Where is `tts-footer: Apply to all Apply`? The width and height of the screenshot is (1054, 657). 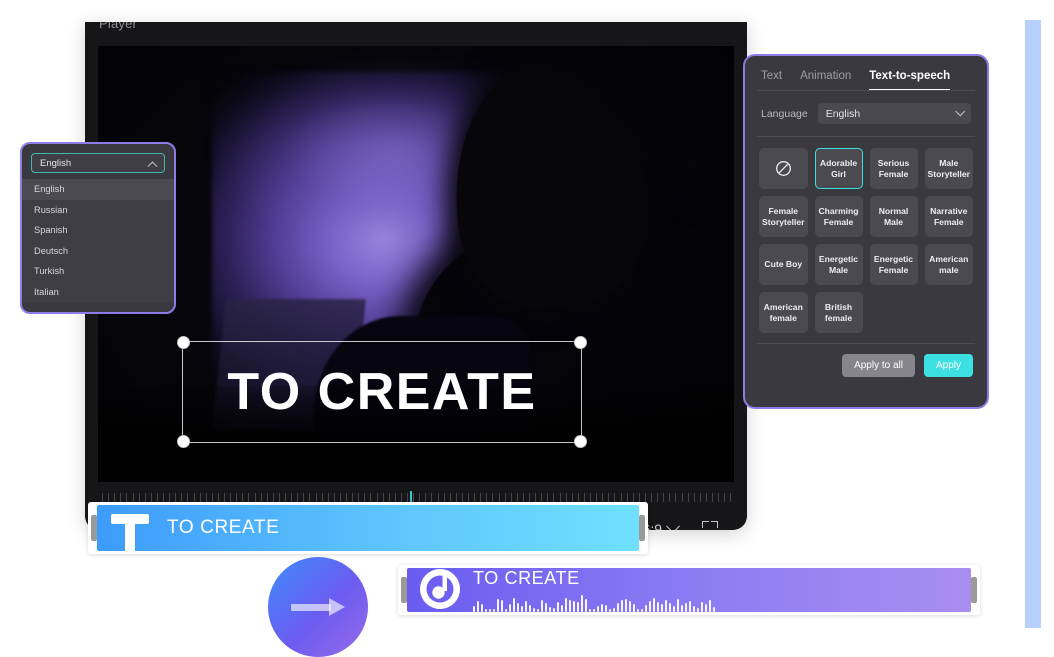
tts-footer: Apply to all Apply is located at coordinates (866, 360).